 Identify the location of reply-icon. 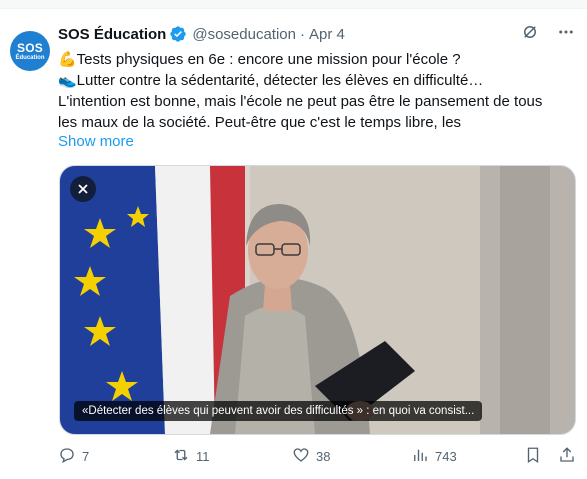
(67, 456).